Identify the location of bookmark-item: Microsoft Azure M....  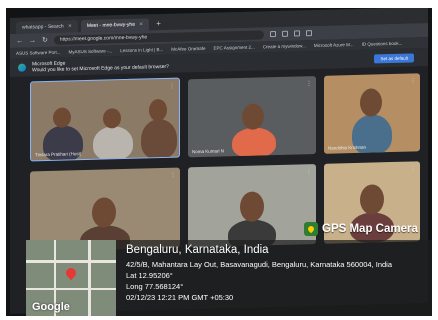
(334, 45).